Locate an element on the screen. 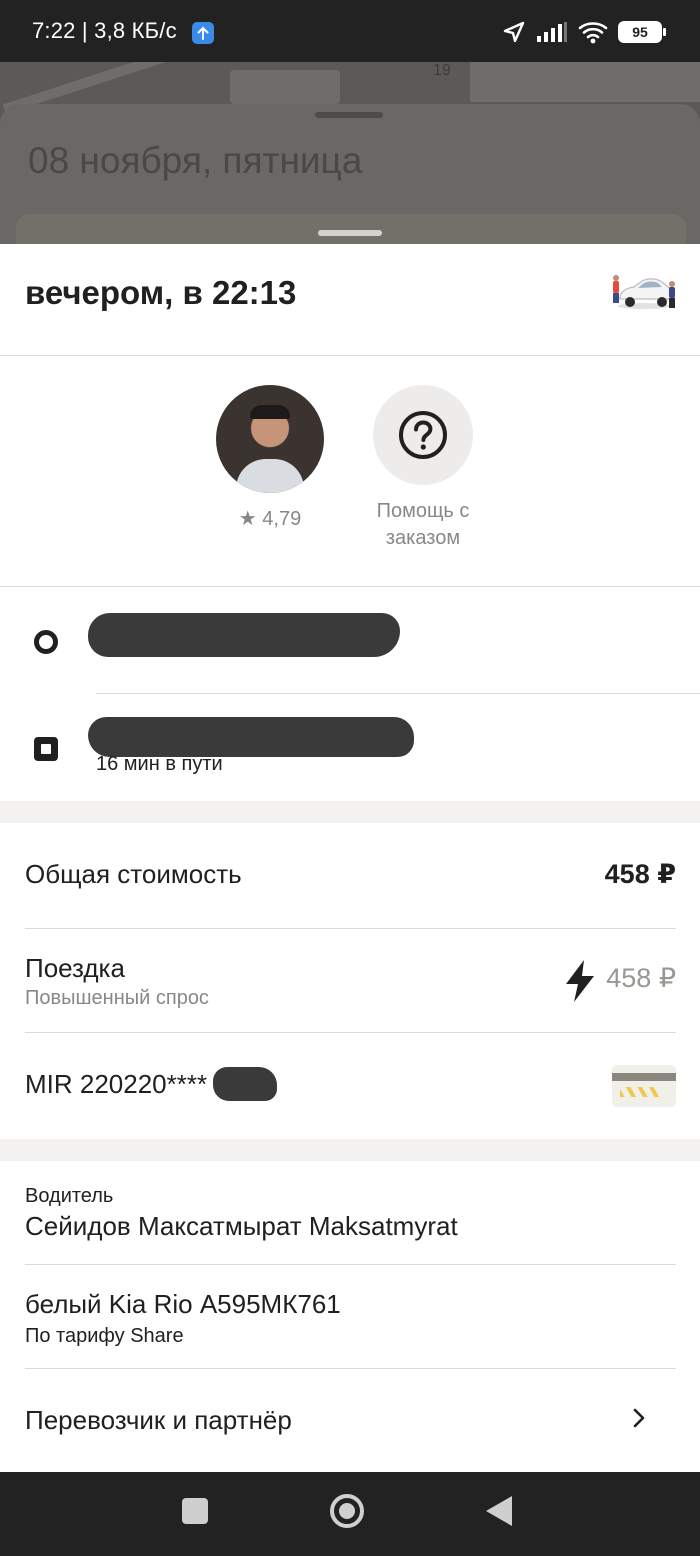 The height and width of the screenshot is (1556, 700). car-with-people-icon is located at coordinates (644, 292).